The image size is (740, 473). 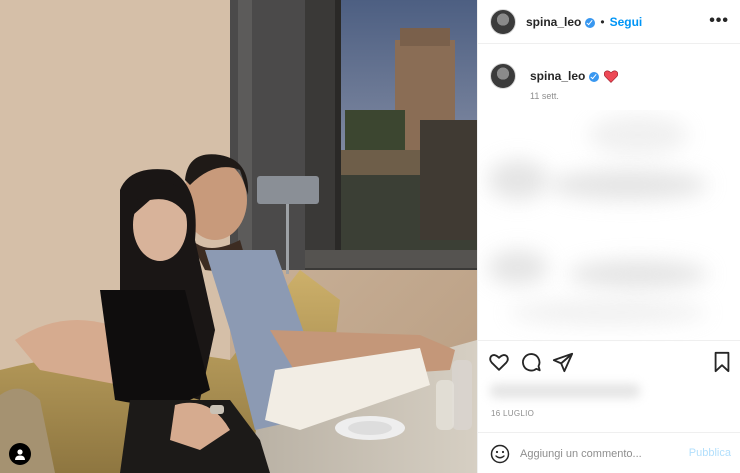 I want to click on smiley-icon, so click(x=500, y=454).